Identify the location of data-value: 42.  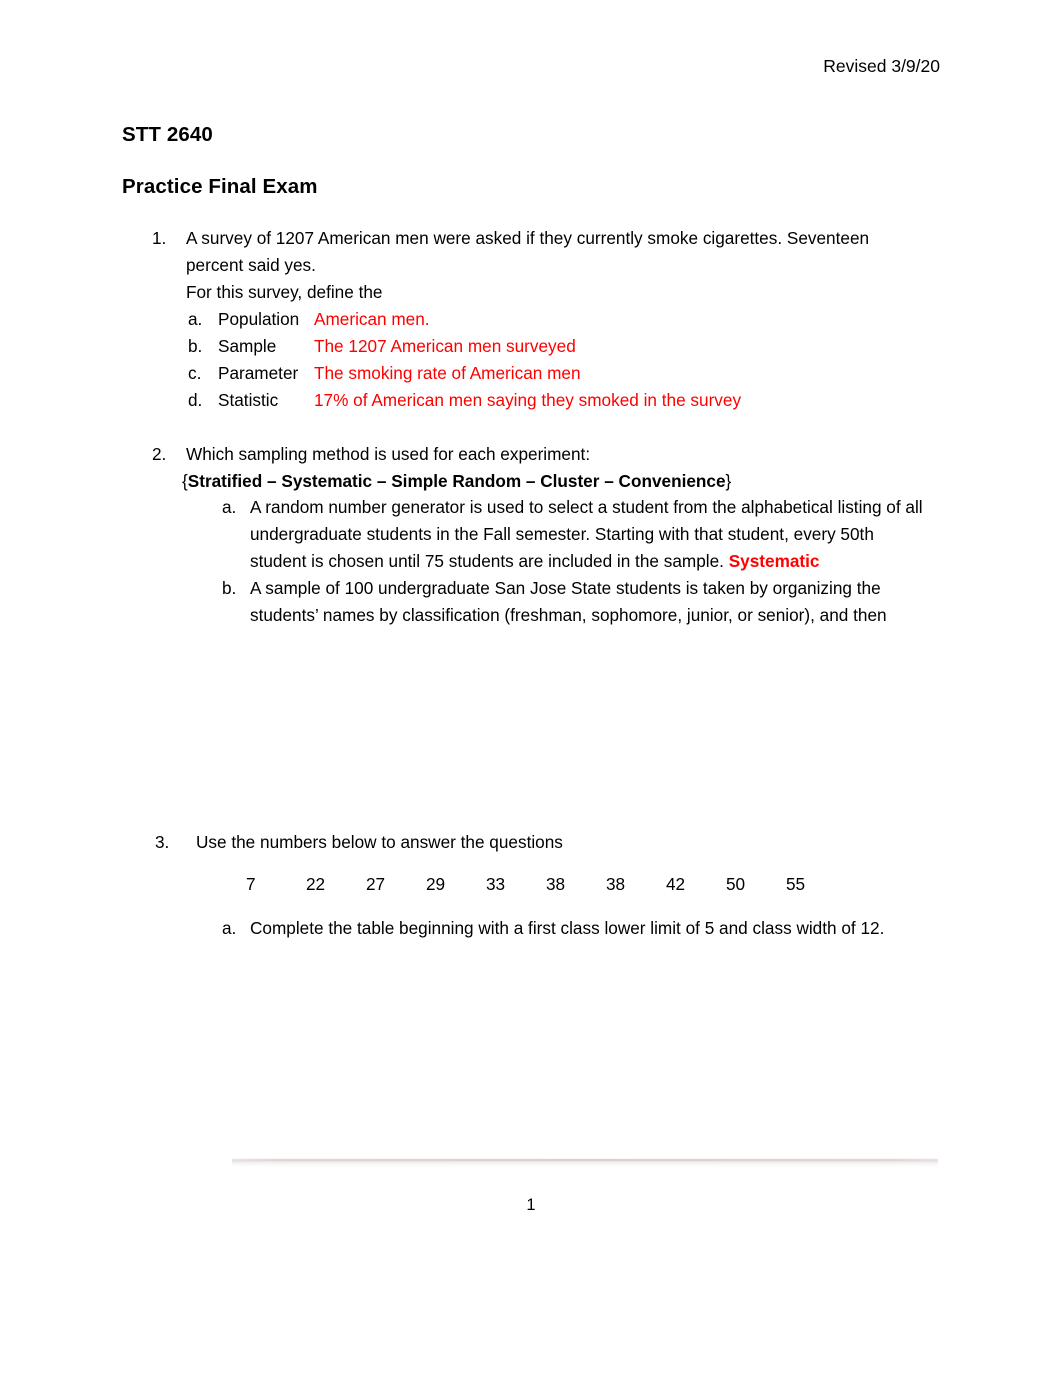
(676, 884).